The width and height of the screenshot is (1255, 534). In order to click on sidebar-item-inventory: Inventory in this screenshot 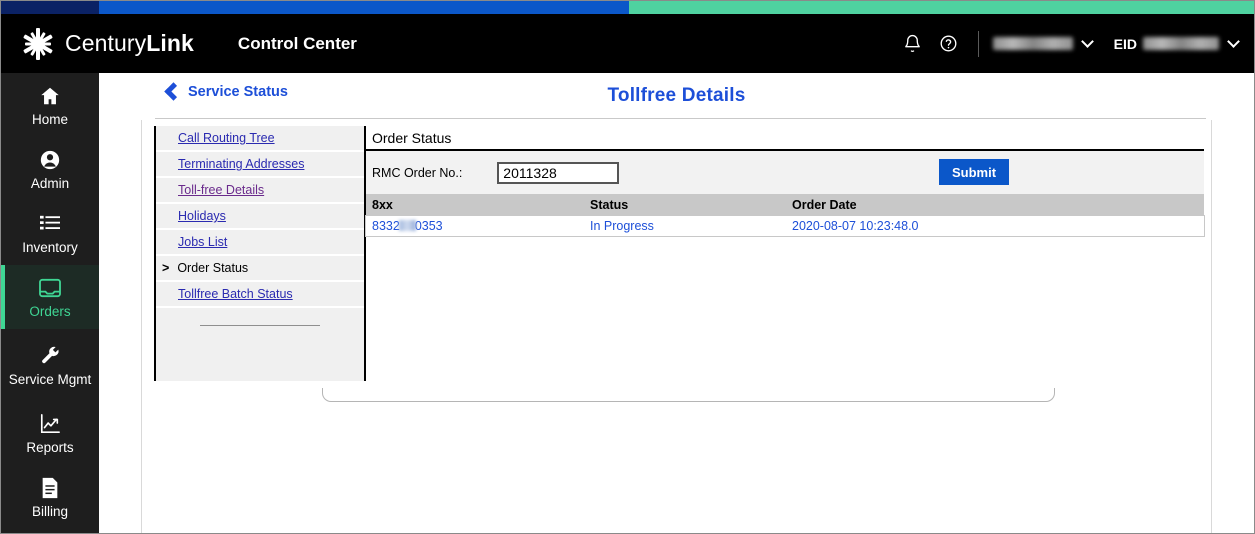, I will do `click(50, 233)`.